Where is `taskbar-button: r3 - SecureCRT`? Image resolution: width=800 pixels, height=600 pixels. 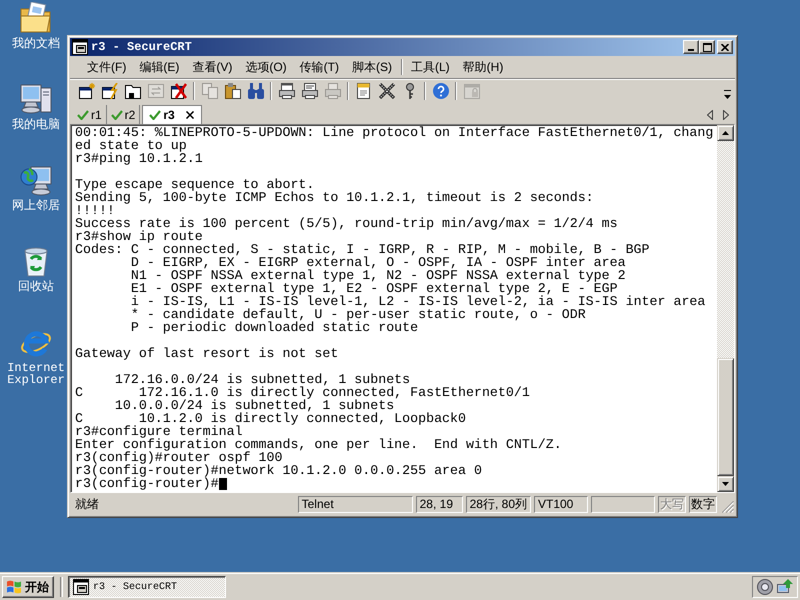
taskbar-button: r3 - SecureCRT is located at coordinates (147, 587).